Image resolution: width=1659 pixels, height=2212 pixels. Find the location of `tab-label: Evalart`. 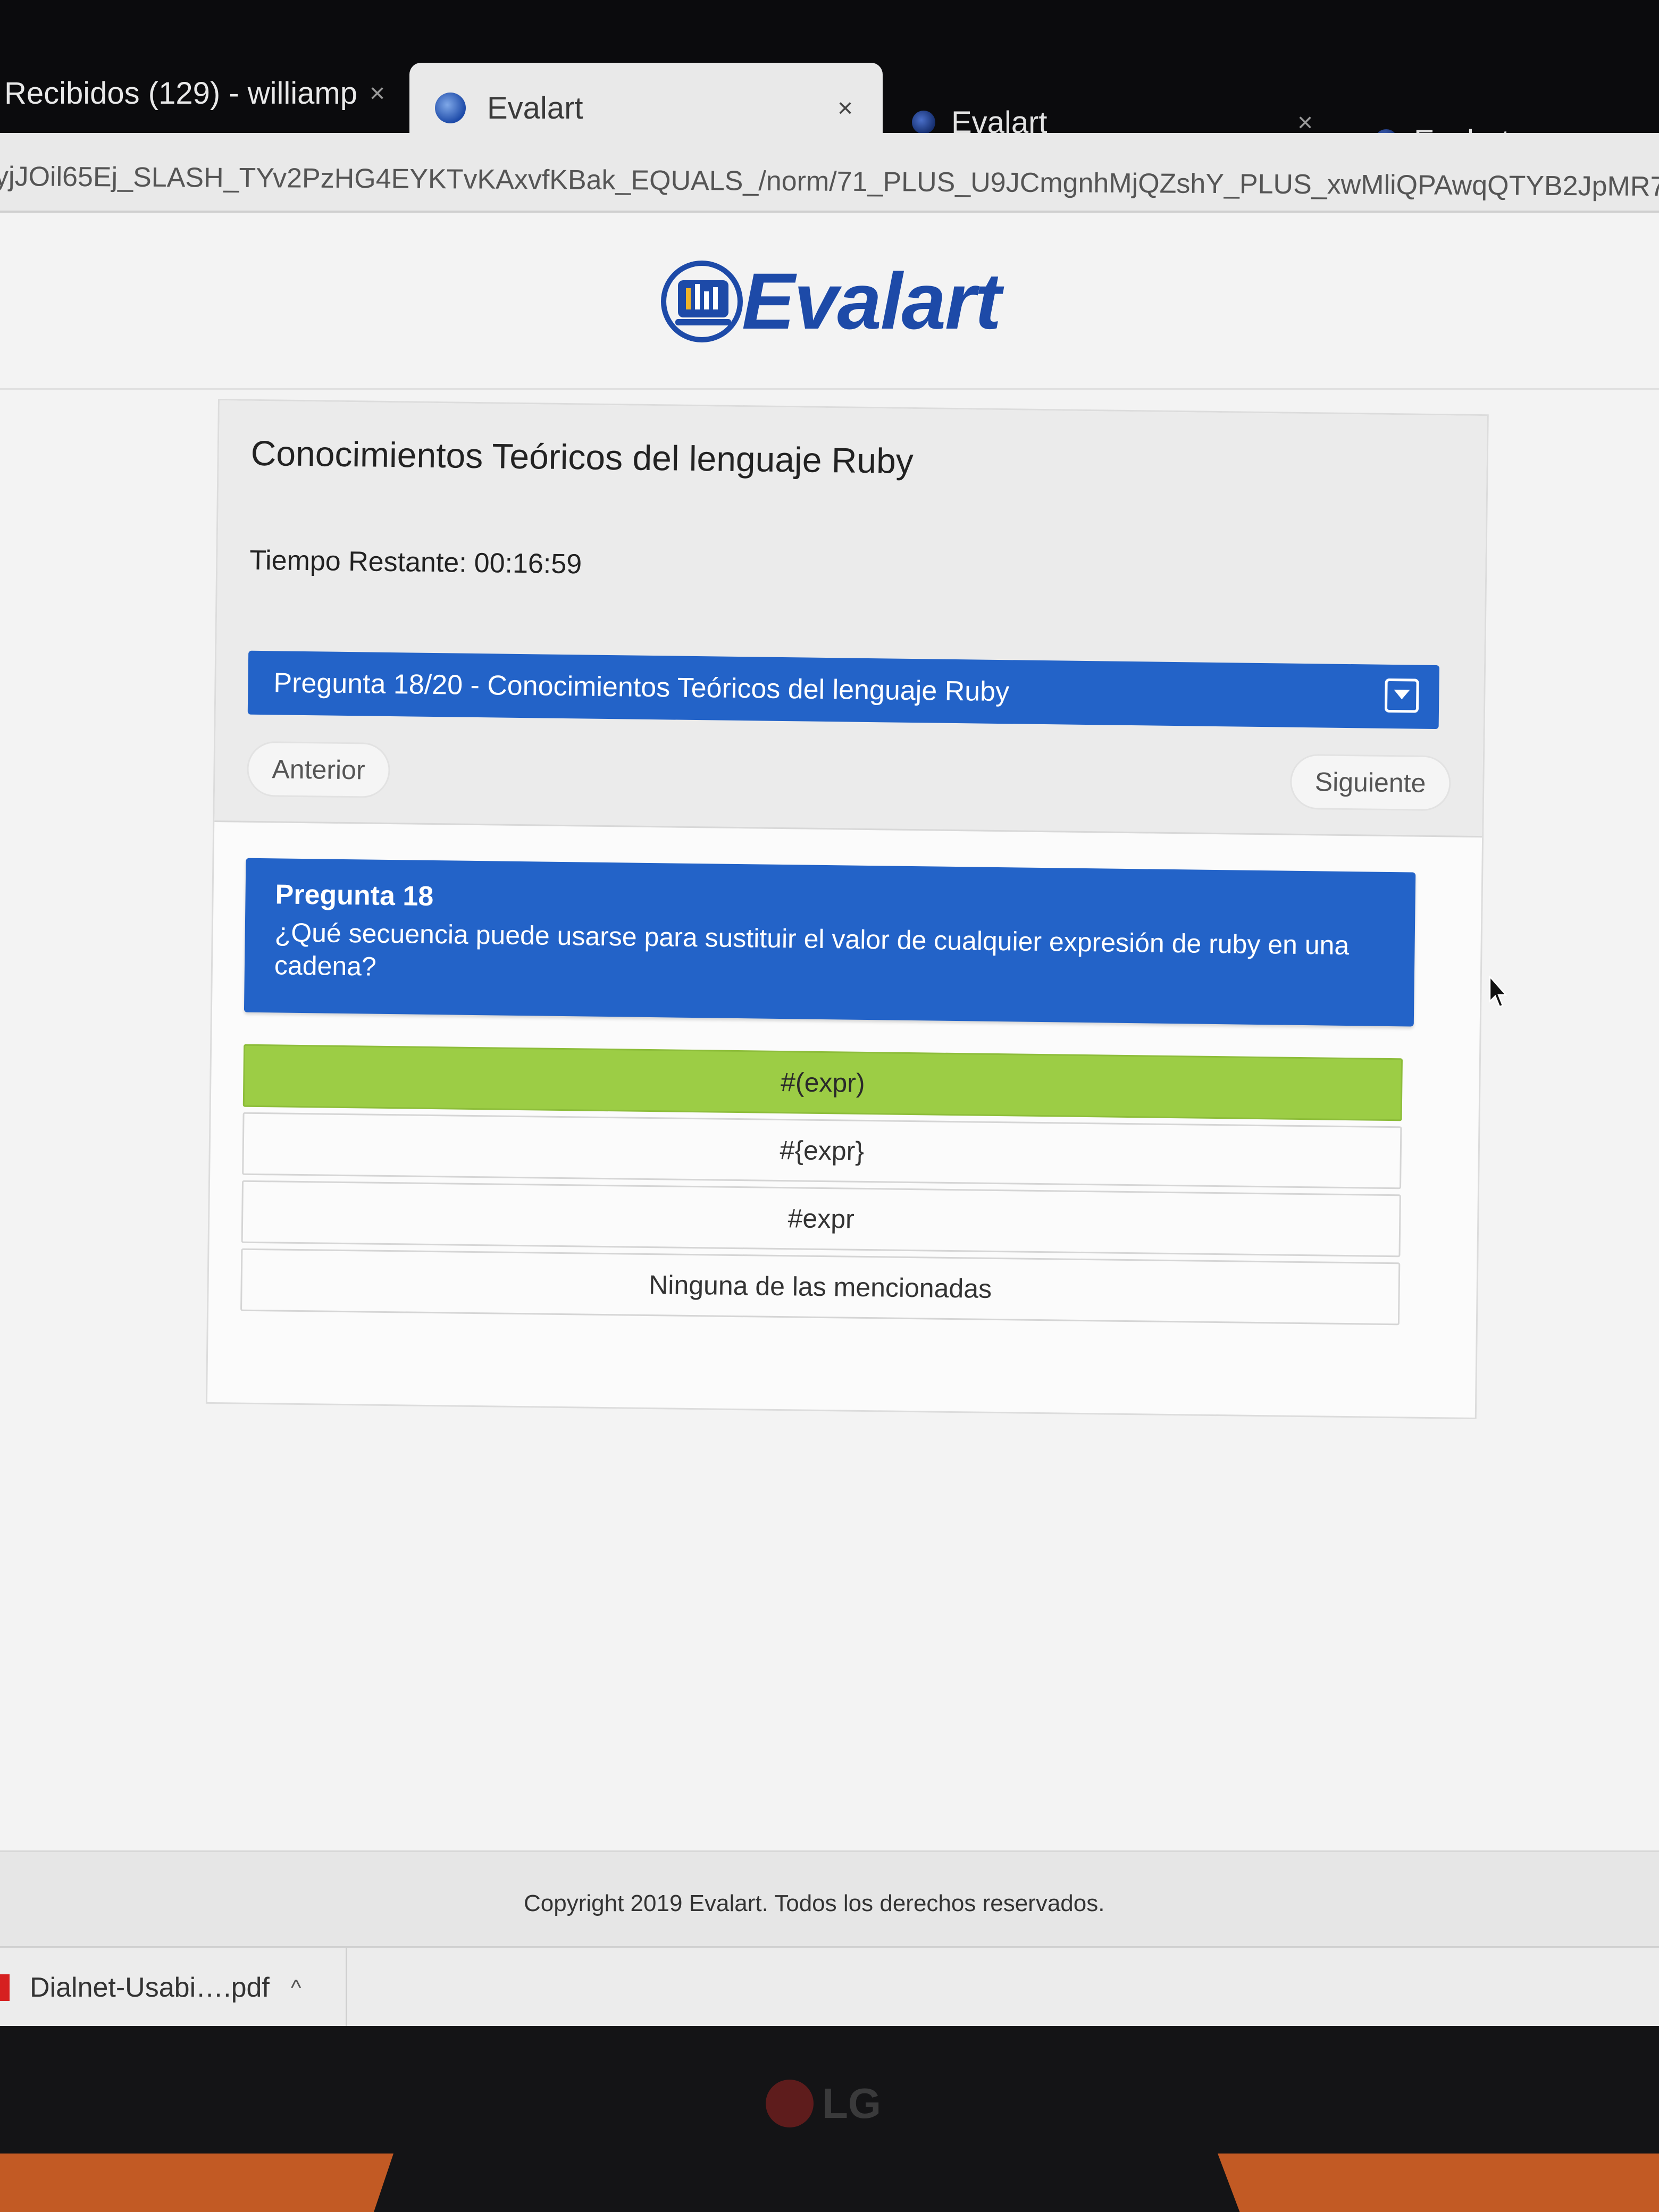

tab-label: Evalart is located at coordinates (535, 107).